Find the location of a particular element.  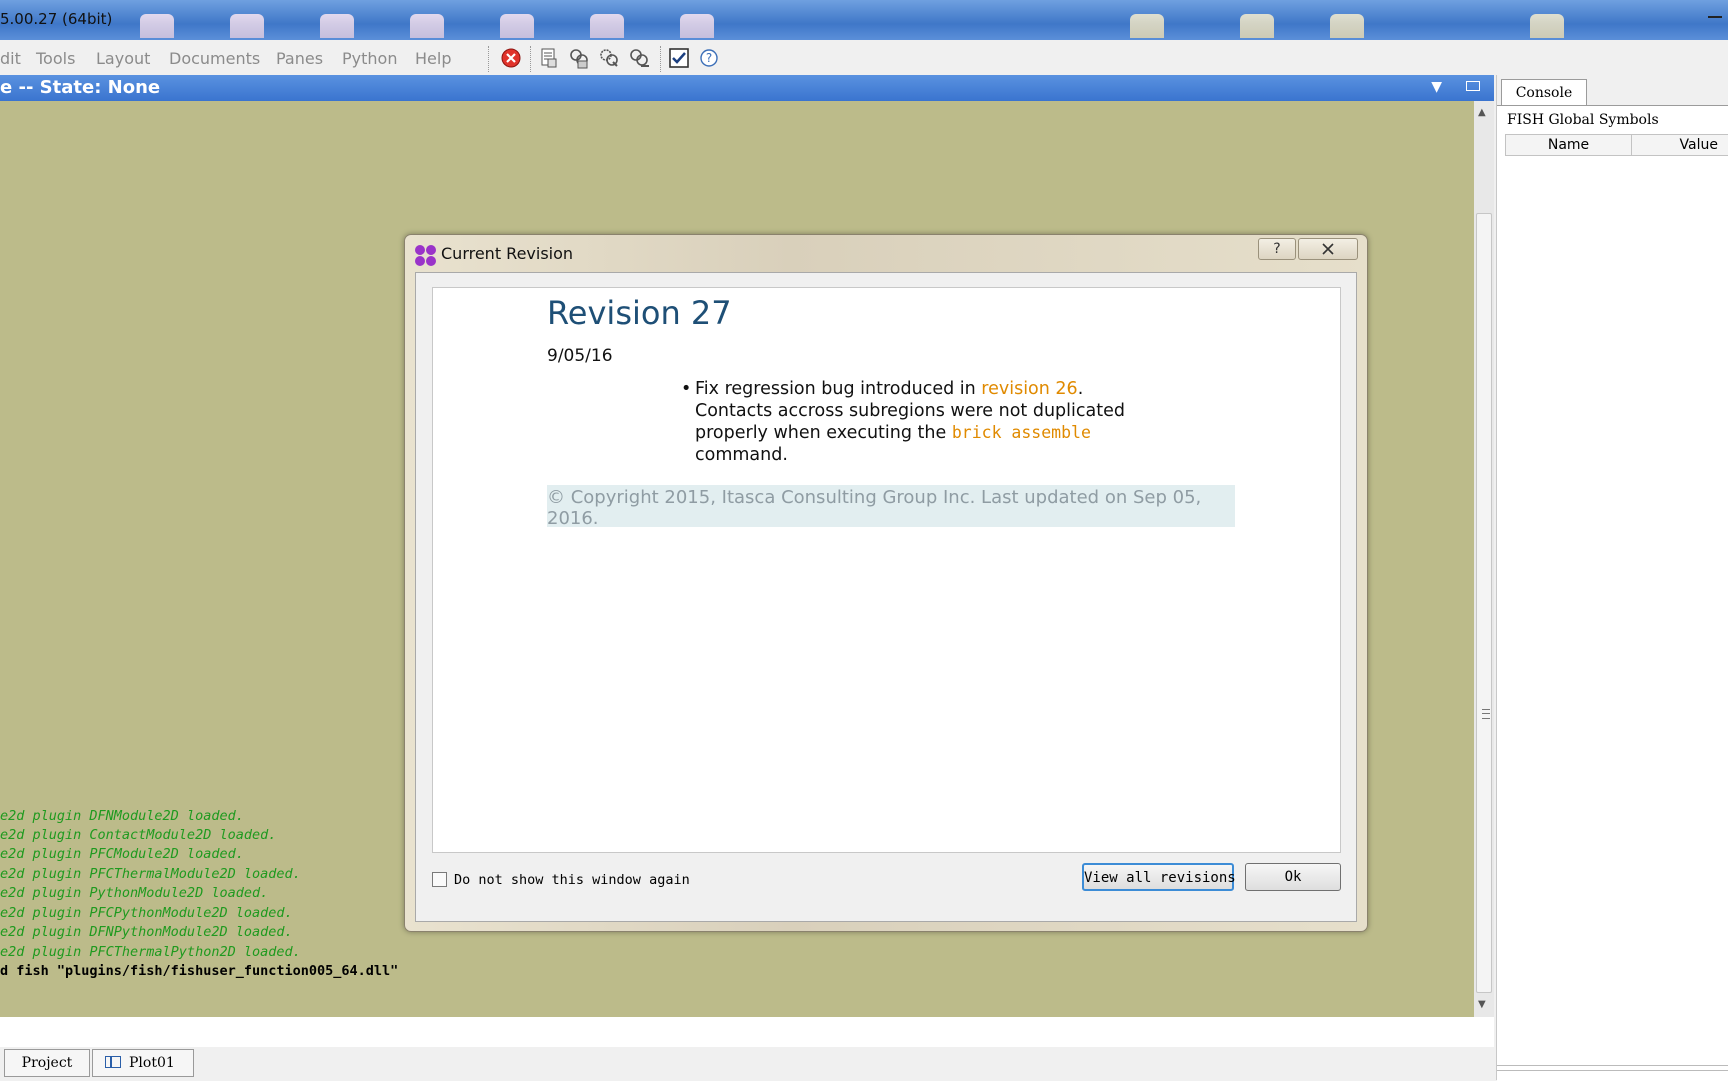

bullet-text: command. is located at coordinates (741, 455).